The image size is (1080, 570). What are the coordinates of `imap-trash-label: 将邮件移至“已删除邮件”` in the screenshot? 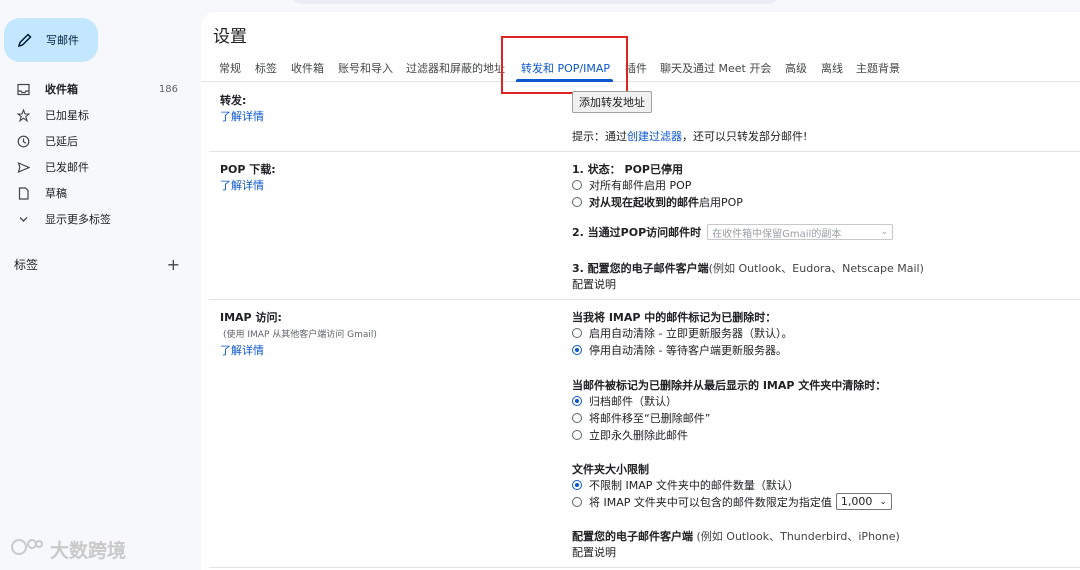 It's located at (650, 418).